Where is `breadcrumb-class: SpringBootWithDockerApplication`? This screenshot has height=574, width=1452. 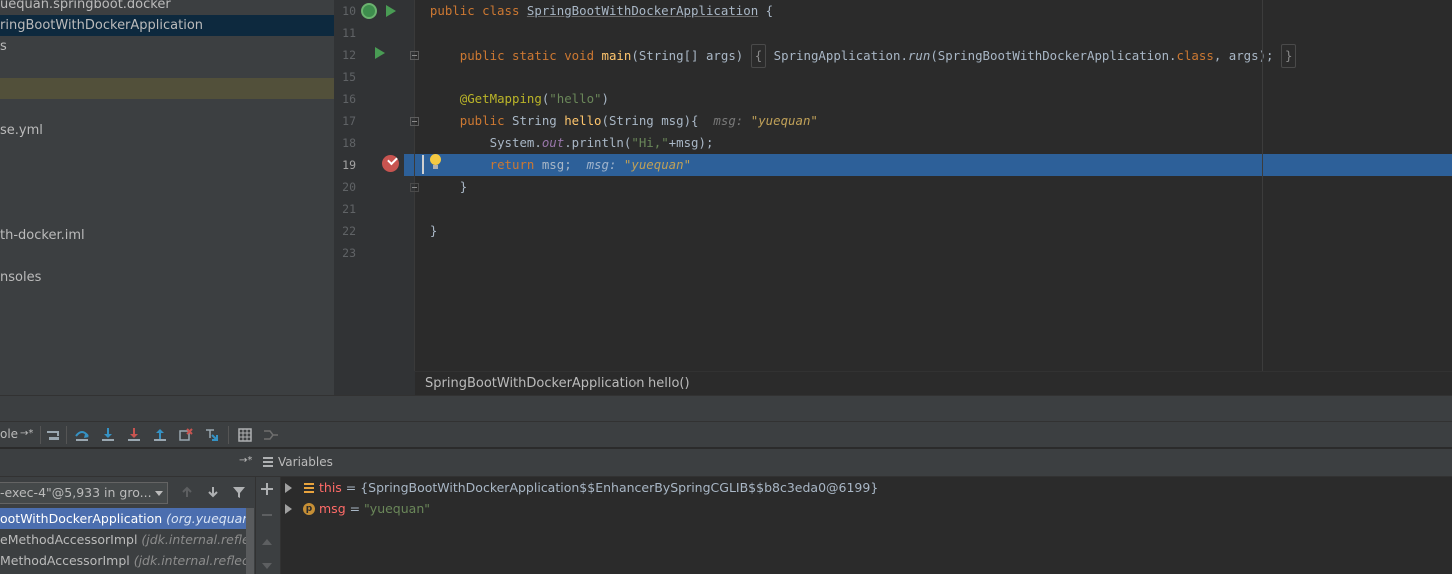 breadcrumb-class: SpringBootWithDockerApplication is located at coordinates (535, 384).